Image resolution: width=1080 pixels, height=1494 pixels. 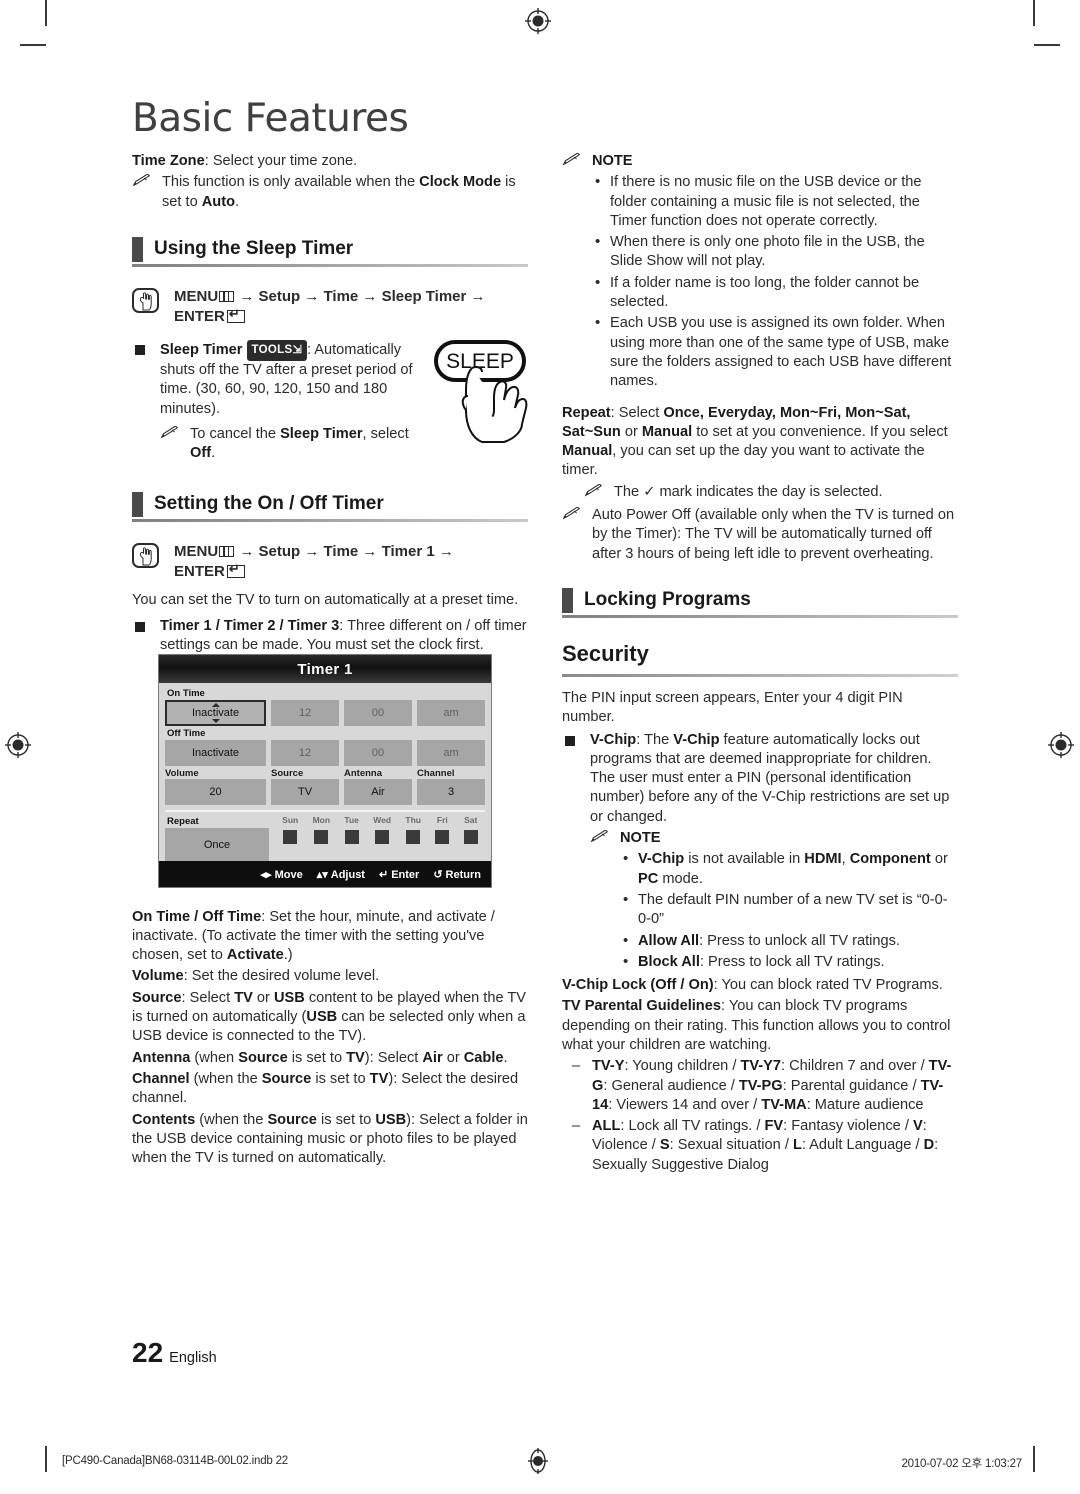 What do you see at coordinates (538, 21) in the screenshot?
I see `registration-mark-top` at bounding box center [538, 21].